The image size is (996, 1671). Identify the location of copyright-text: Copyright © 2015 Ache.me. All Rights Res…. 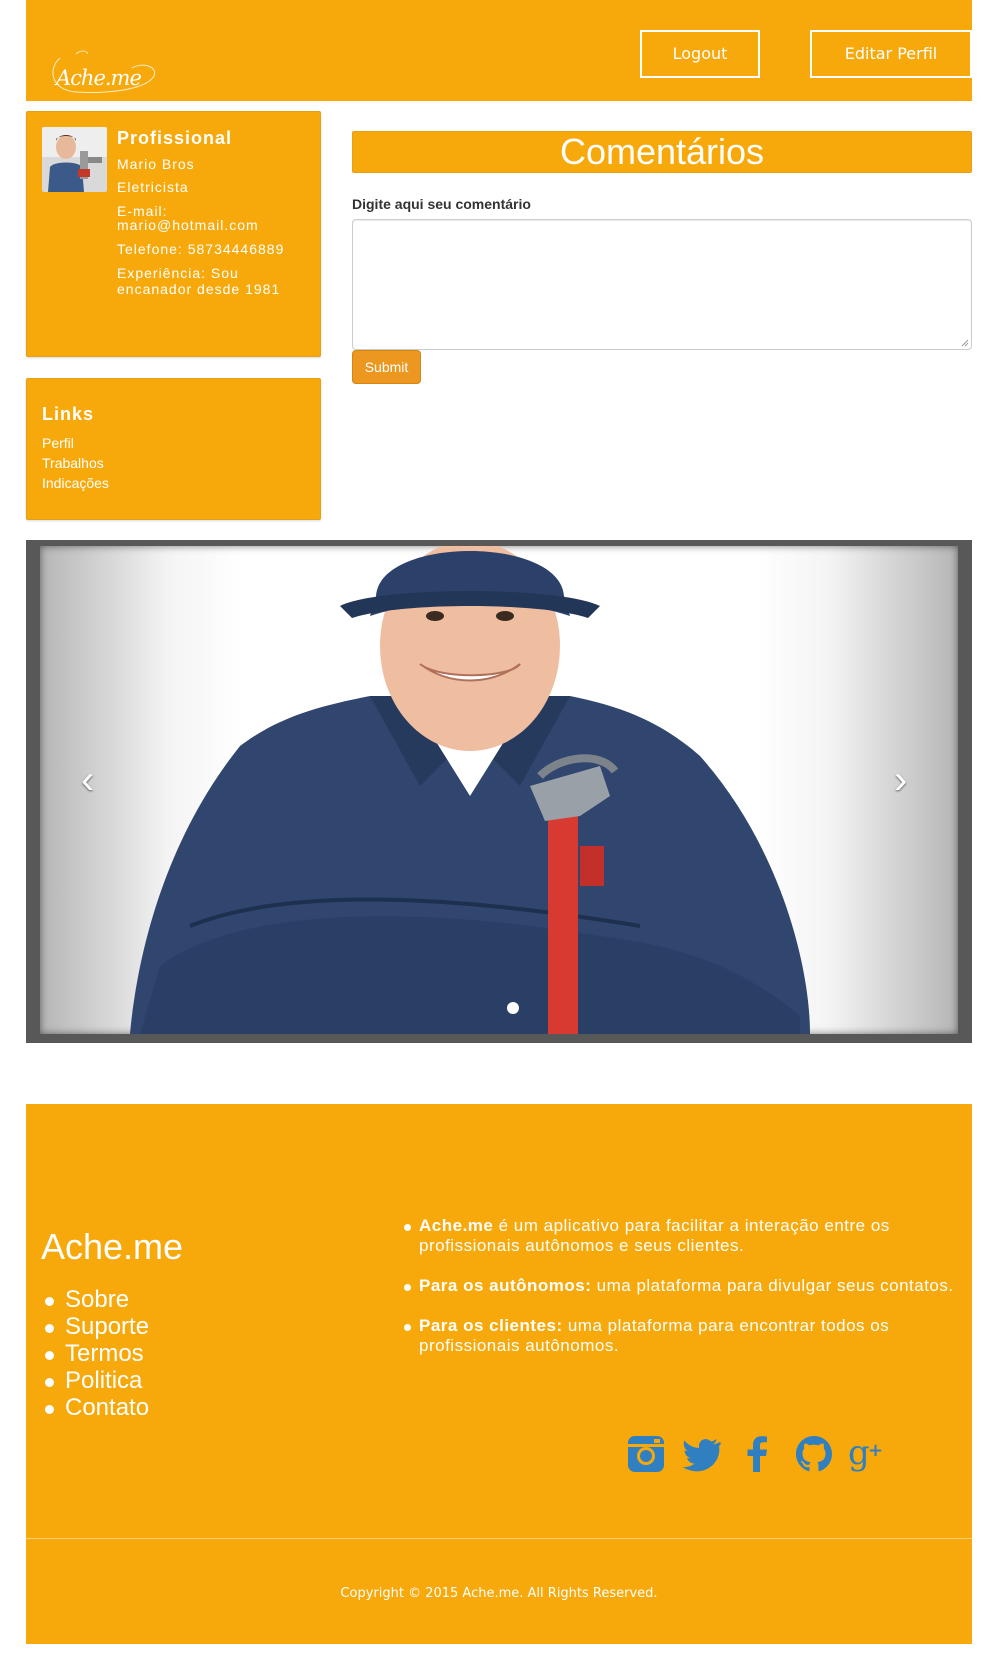
(499, 1593).